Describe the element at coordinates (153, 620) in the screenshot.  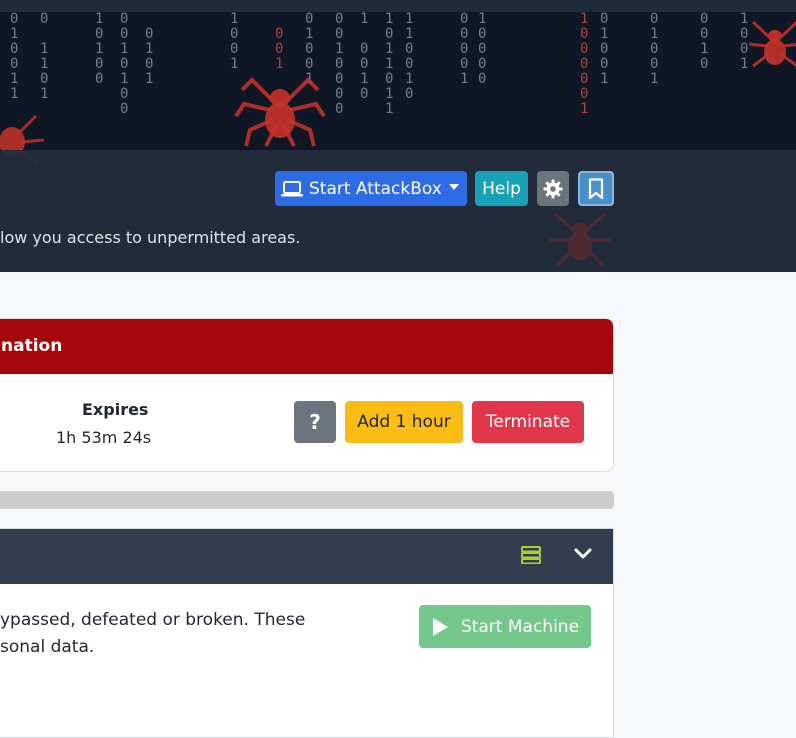
I see `task-text-line: ypassed, defeated or broken. These` at that location.